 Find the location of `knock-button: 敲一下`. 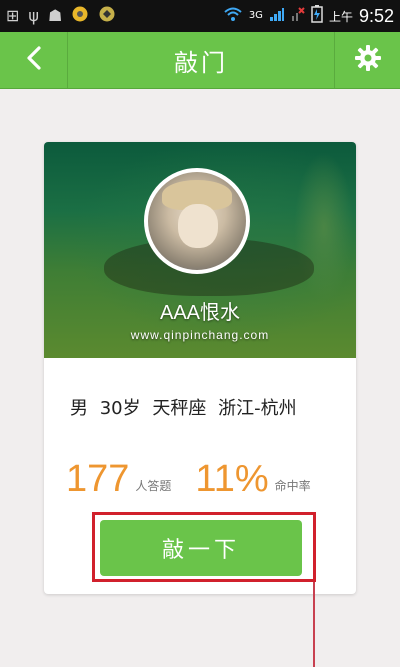

knock-button: 敲一下 is located at coordinates (201, 548).